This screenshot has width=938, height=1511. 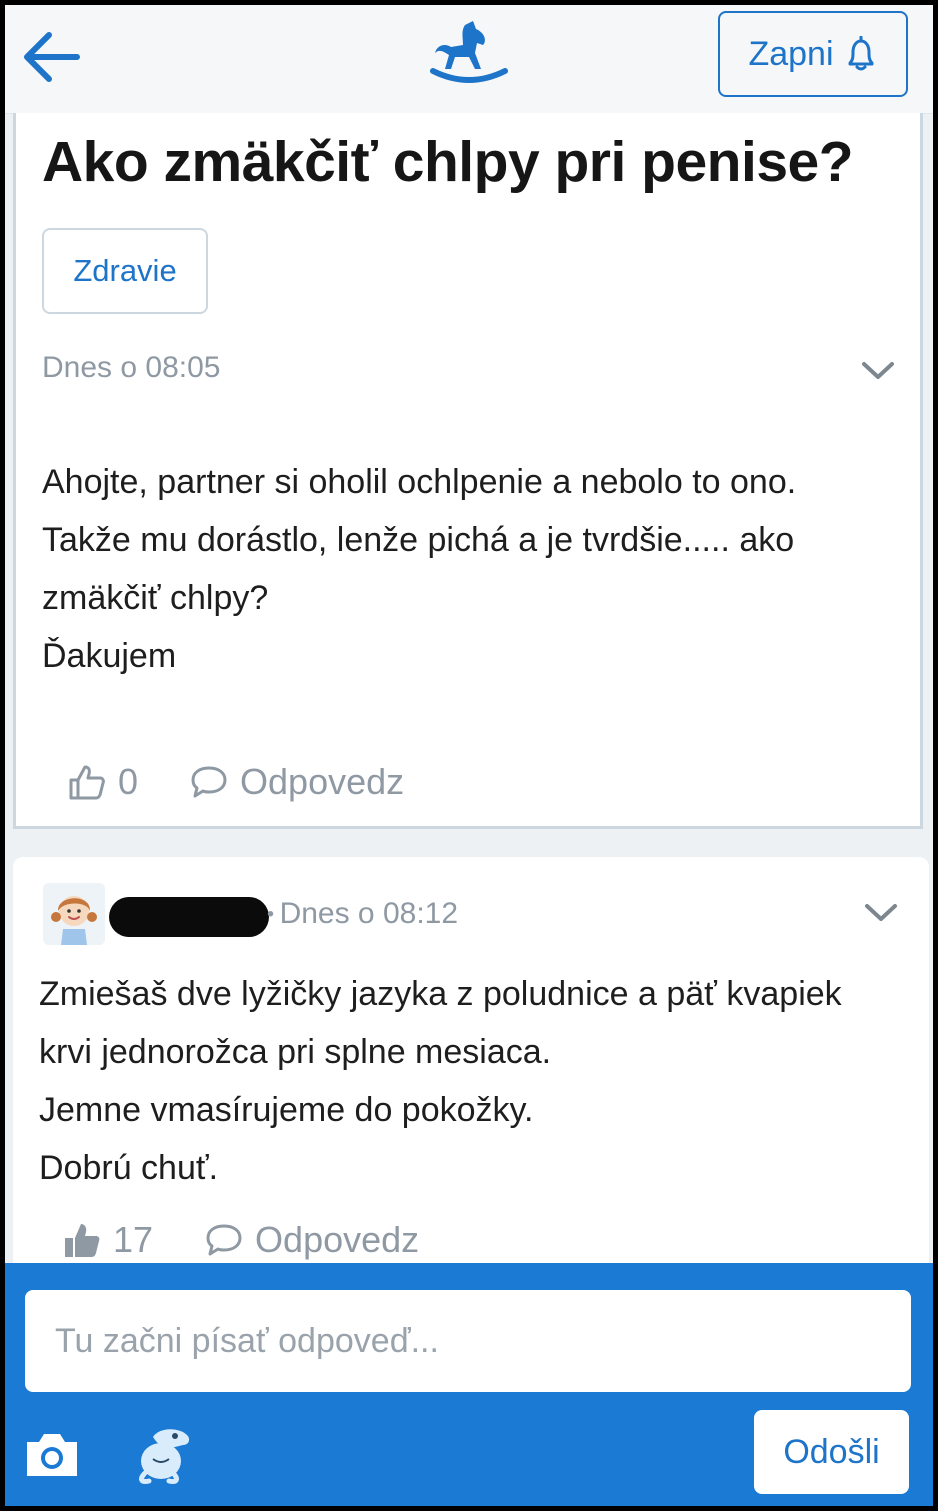 What do you see at coordinates (469, 52) in the screenshot?
I see `rocking-horse-icon` at bounding box center [469, 52].